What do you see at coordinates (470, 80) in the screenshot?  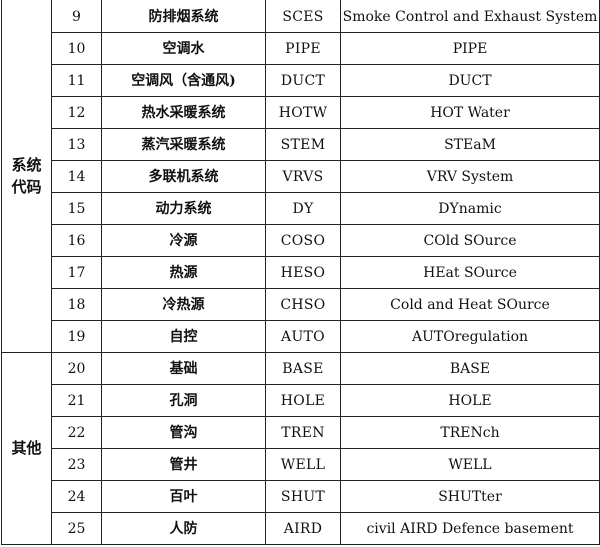 I see `description-cell: DUCT` at bounding box center [470, 80].